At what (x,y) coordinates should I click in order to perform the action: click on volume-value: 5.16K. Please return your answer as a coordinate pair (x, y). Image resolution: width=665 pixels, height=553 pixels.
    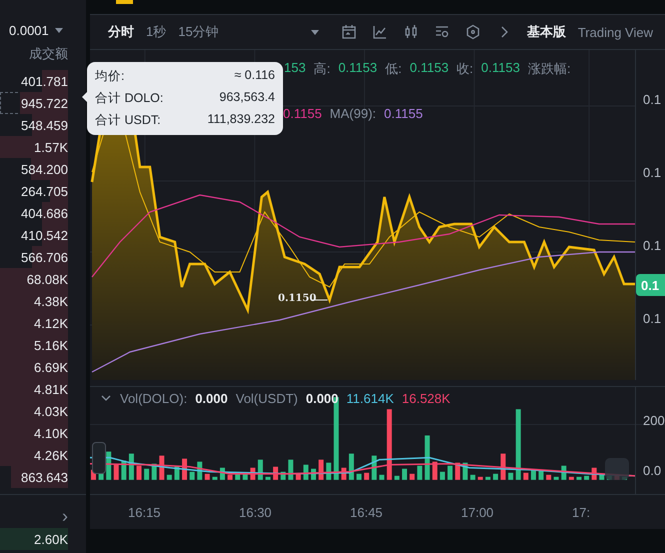
    Looking at the image, I should click on (51, 345).